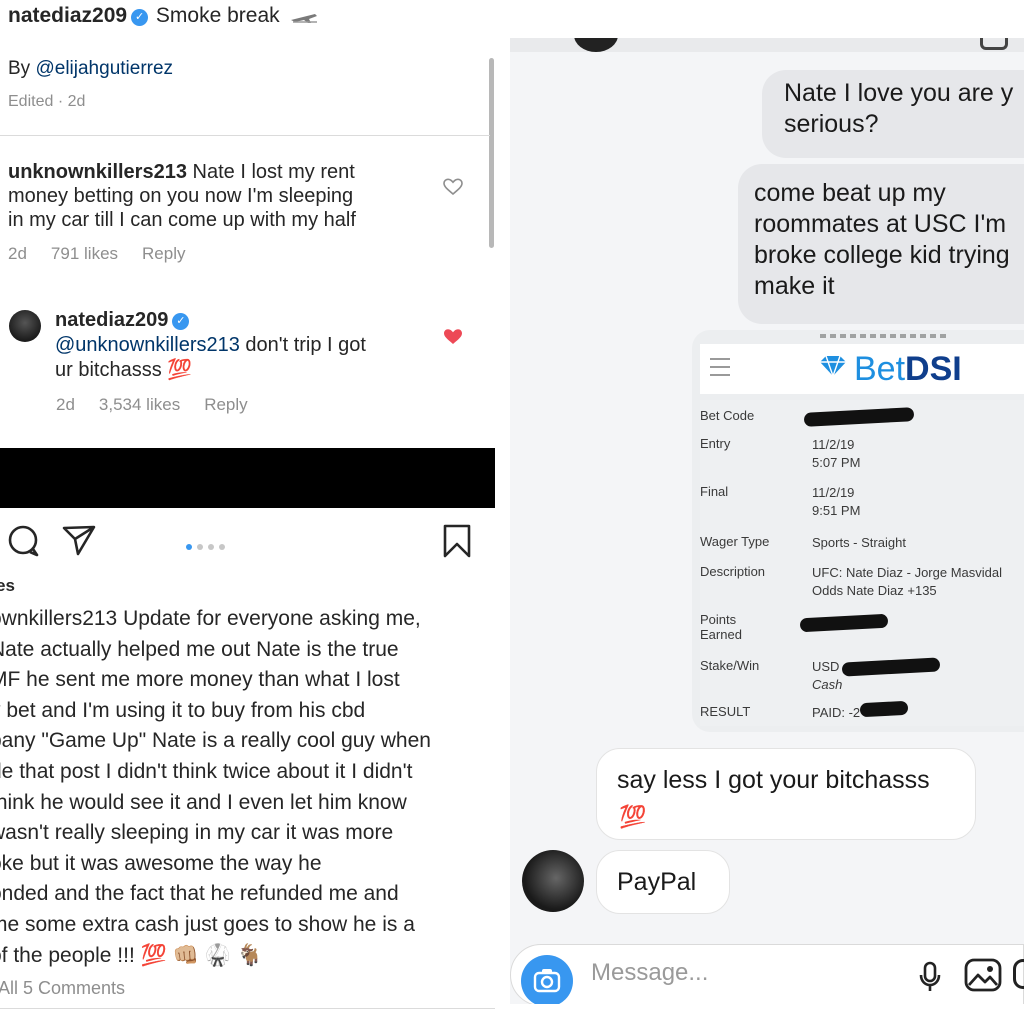 This screenshot has width=1024, height=1024. What do you see at coordinates (874, 590) in the screenshot?
I see `description-line-2: Odds Nate Diaz +135` at bounding box center [874, 590].